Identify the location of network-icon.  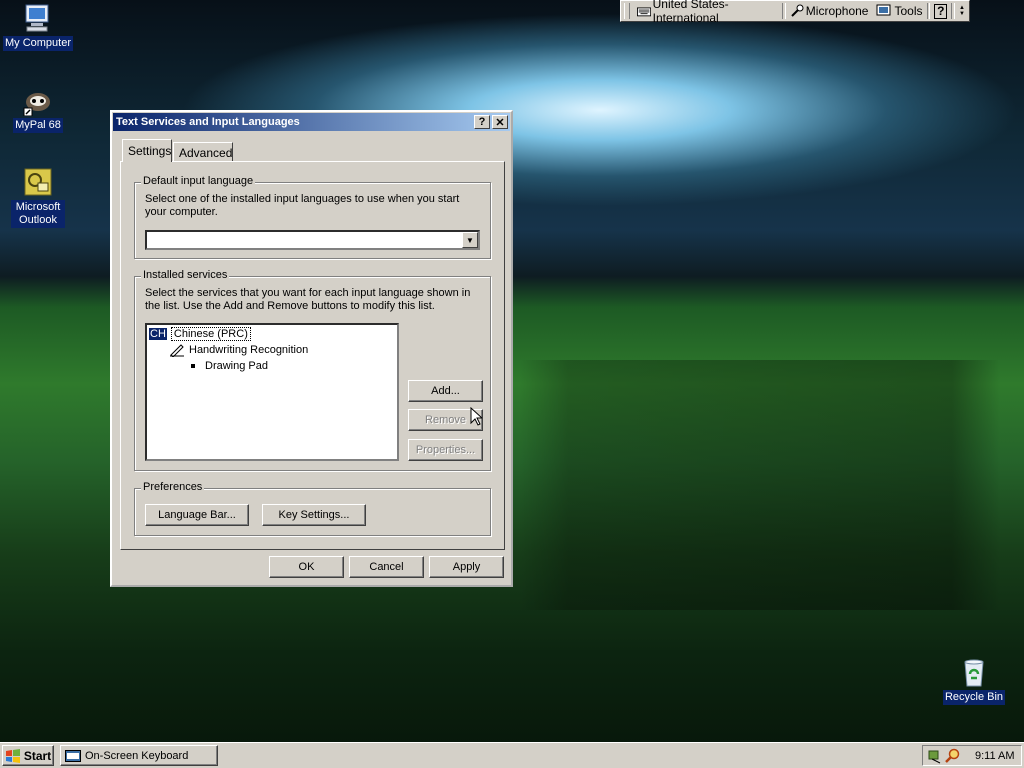
(935, 756).